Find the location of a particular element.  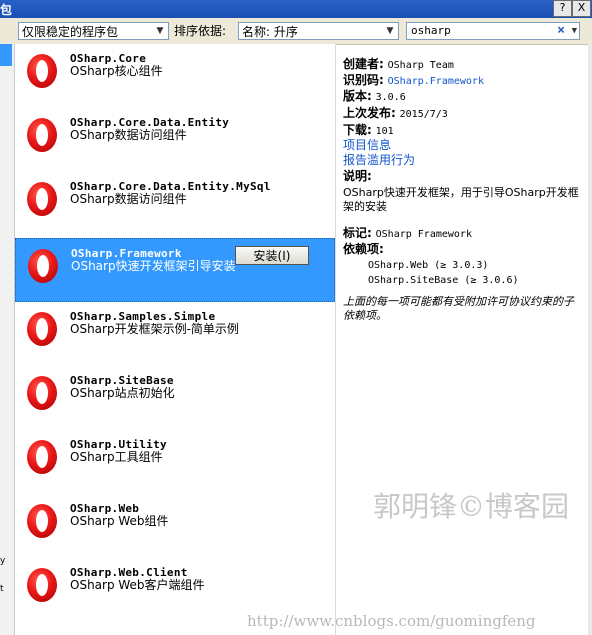

filter-value: 仅限稳定的程序包 is located at coordinates (70, 32).